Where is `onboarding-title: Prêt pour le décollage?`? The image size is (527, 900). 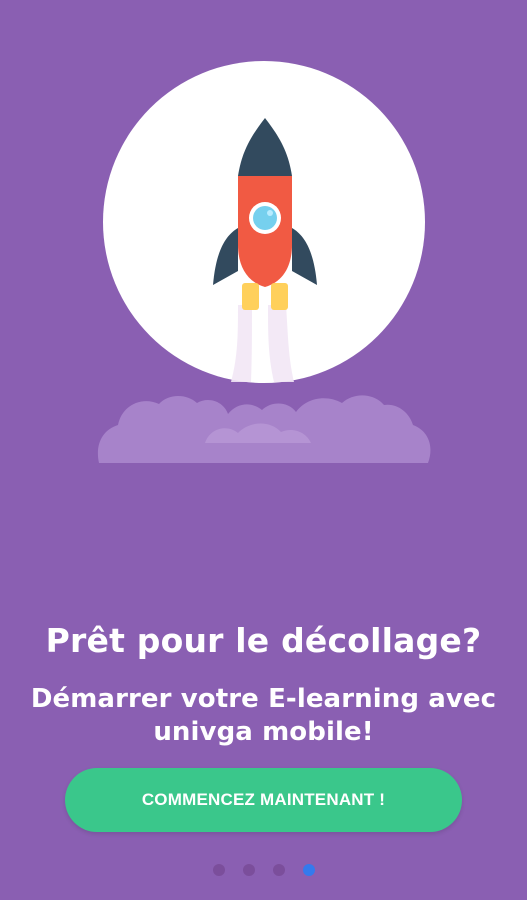
onboarding-title: Prêt pour le décollage? is located at coordinates (263, 640).